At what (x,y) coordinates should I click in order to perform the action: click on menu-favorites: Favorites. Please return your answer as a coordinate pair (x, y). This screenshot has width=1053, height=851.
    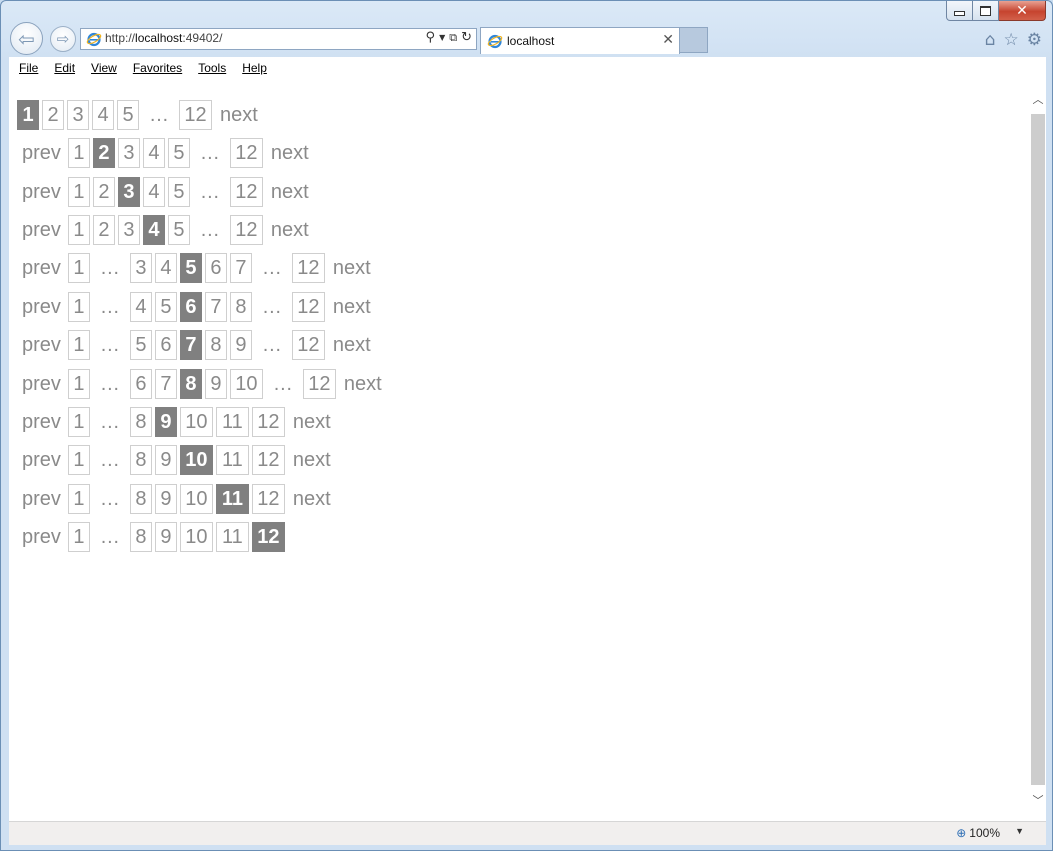
    Looking at the image, I should click on (155, 68).